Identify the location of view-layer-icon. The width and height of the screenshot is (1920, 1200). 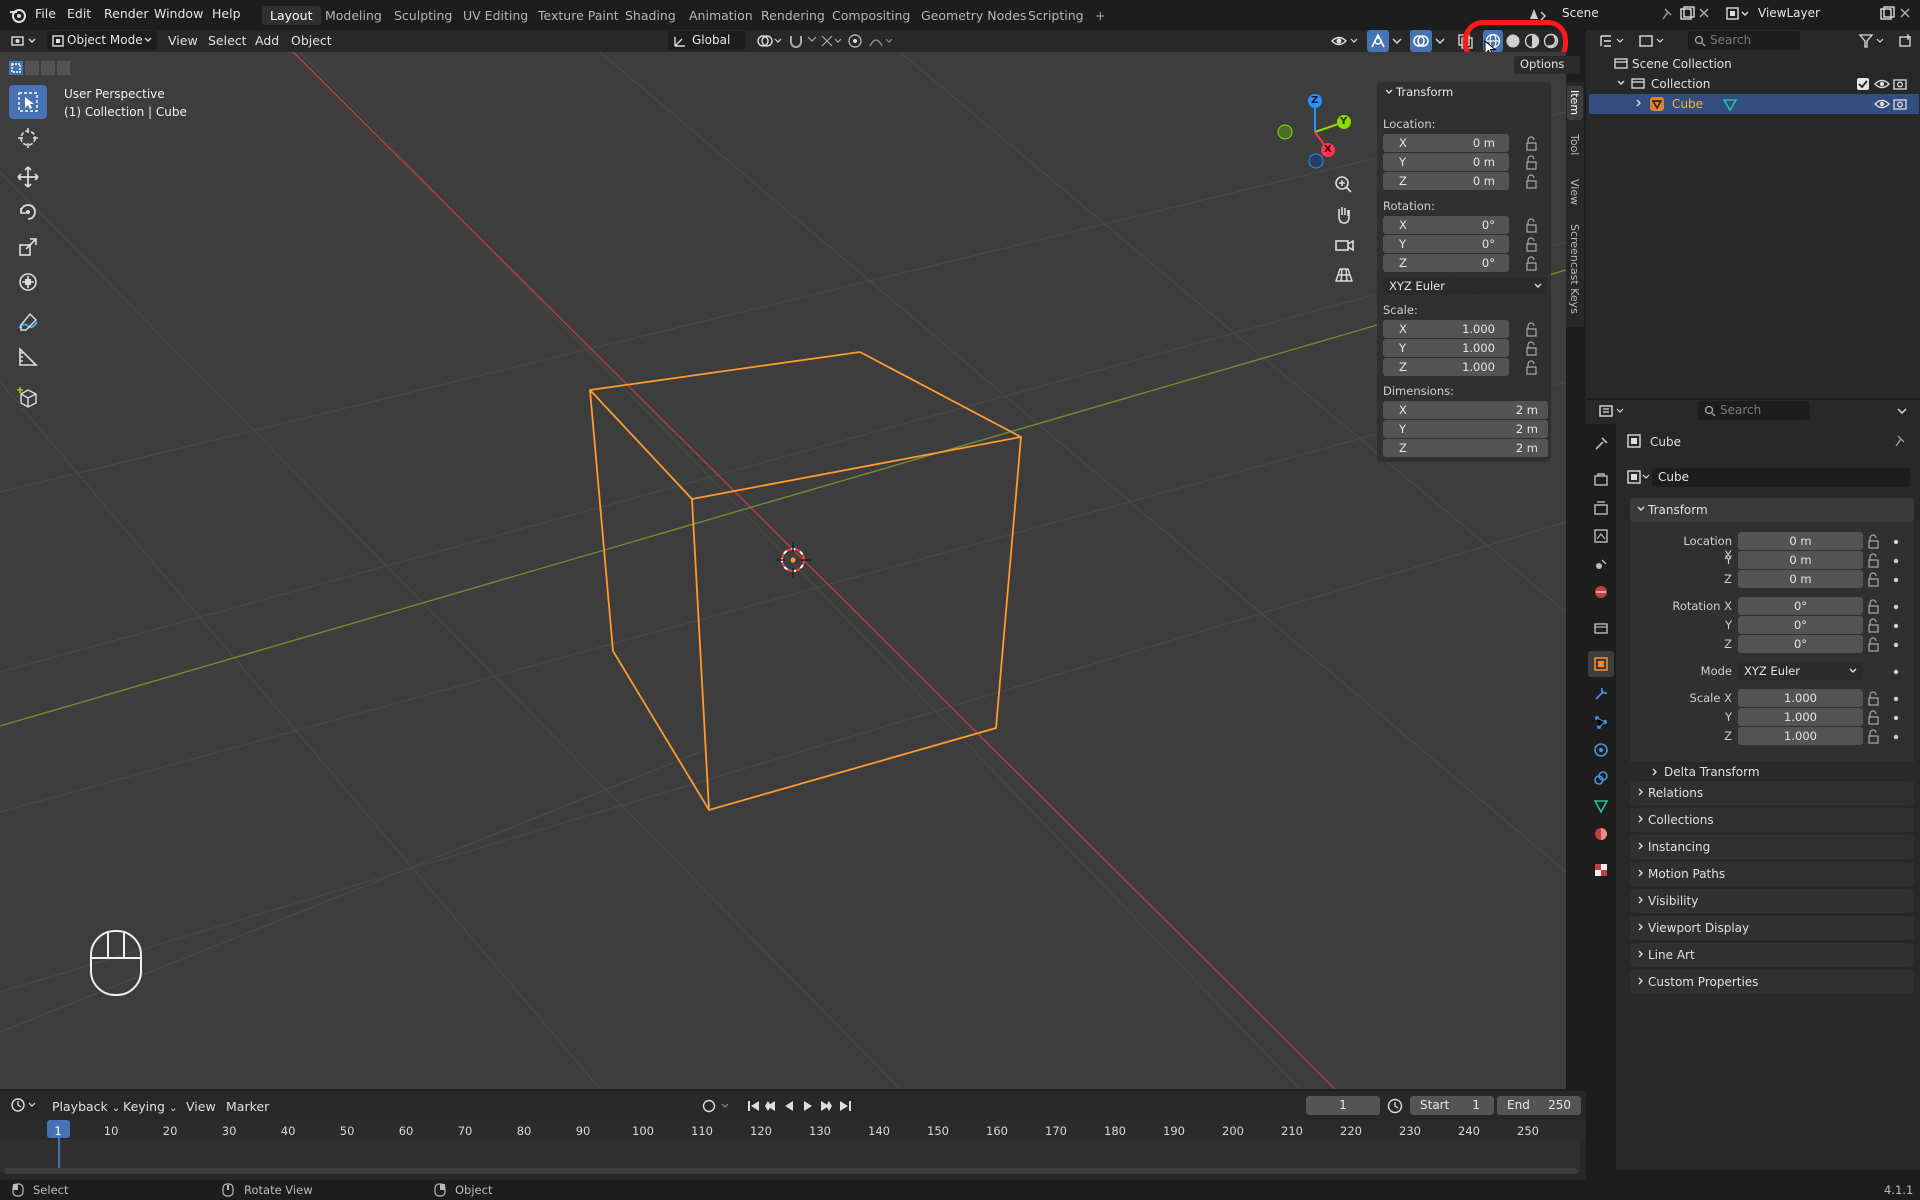
(1738, 14).